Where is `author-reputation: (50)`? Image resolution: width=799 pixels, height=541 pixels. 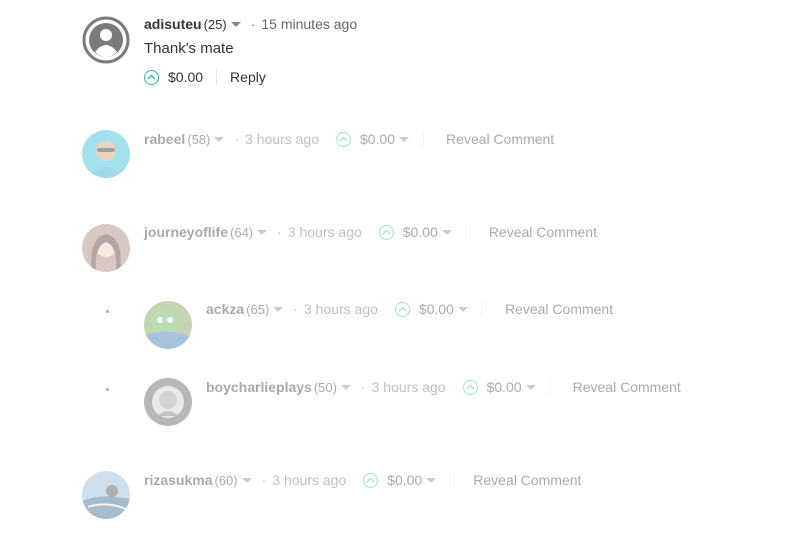 author-reputation: (50) is located at coordinates (325, 387).